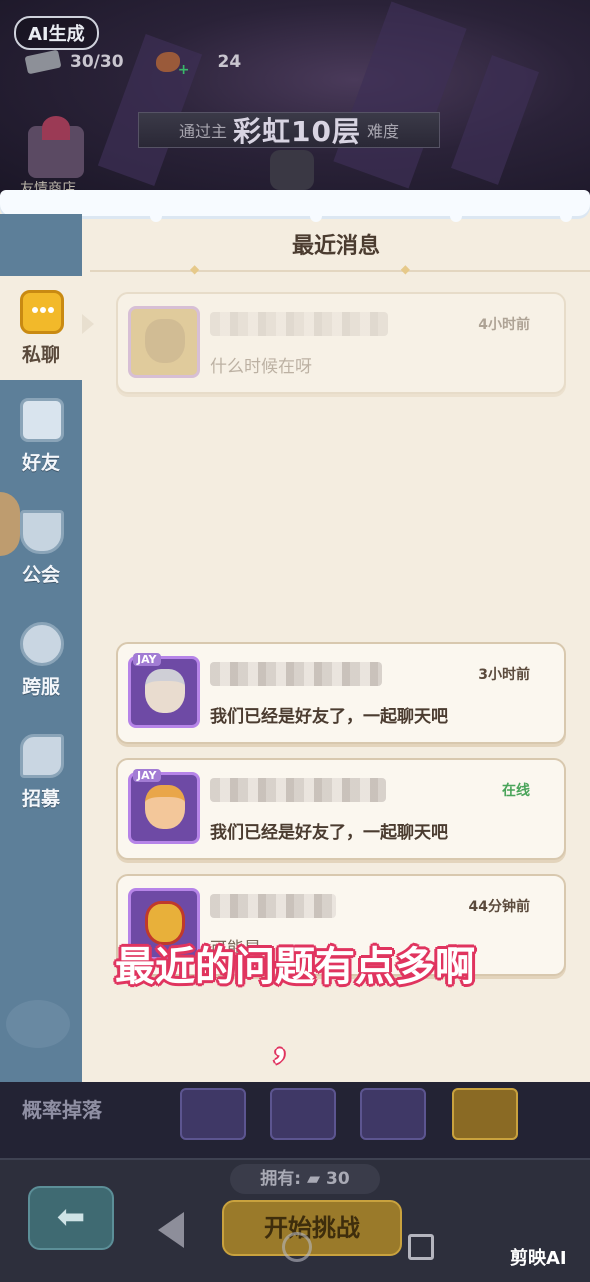 The width and height of the screenshot is (590, 1282). I want to click on meat-icon: +, so click(172, 65).